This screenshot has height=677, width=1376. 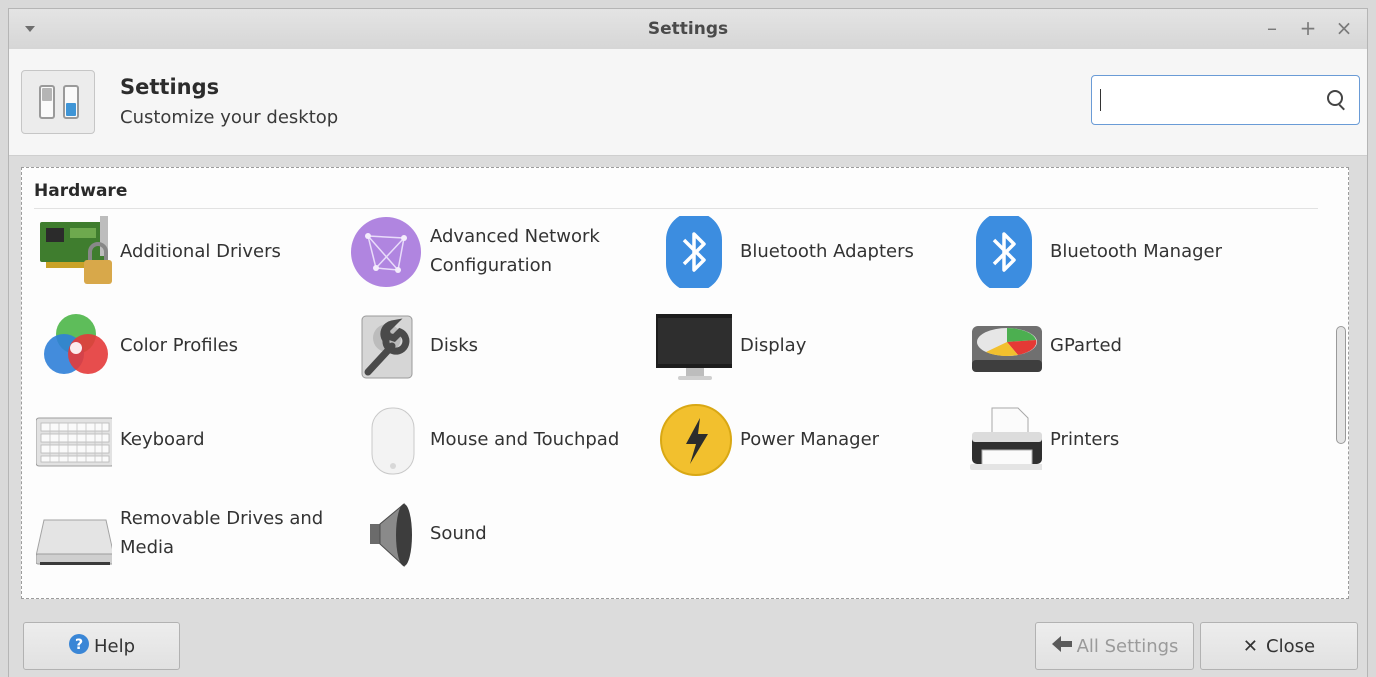 What do you see at coordinates (1127, 646) in the screenshot?
I see `all-settings-label: All Settings` at bounding box center [1127, 646].